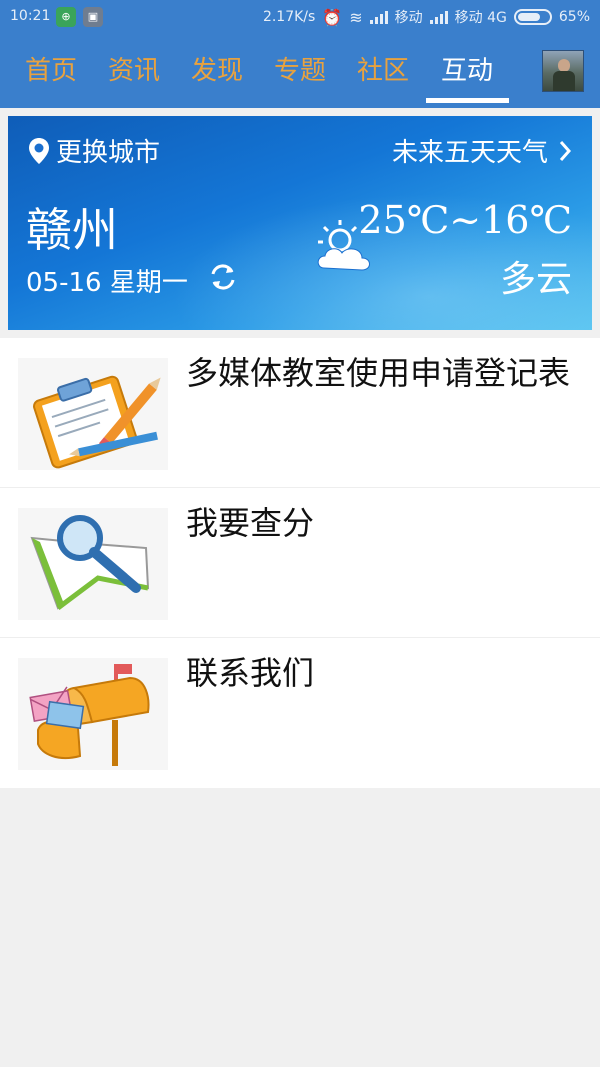 The image size is (600, 1067). What do you see at coordinates (356, 17) in the screenshot?
I see `wifi-icon: ≋` at bounding box center [356, 17].